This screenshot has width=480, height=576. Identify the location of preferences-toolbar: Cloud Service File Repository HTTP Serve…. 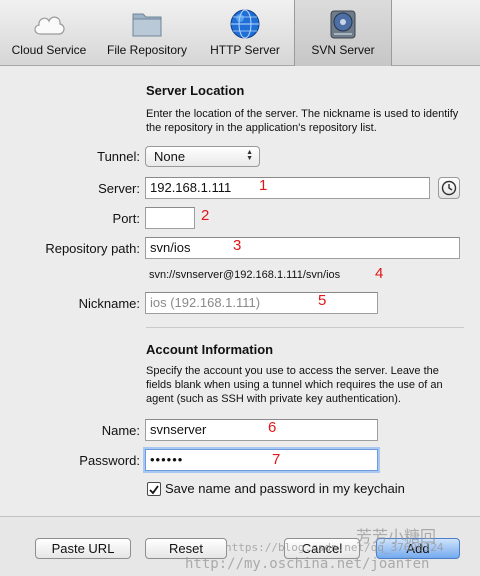
(240, 33).